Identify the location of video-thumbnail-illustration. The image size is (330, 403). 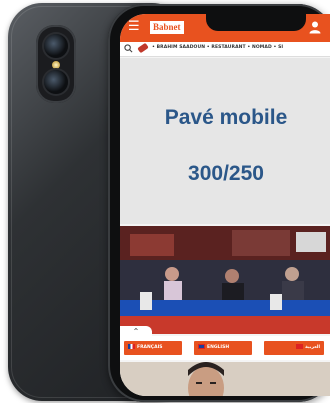
(225, 379).